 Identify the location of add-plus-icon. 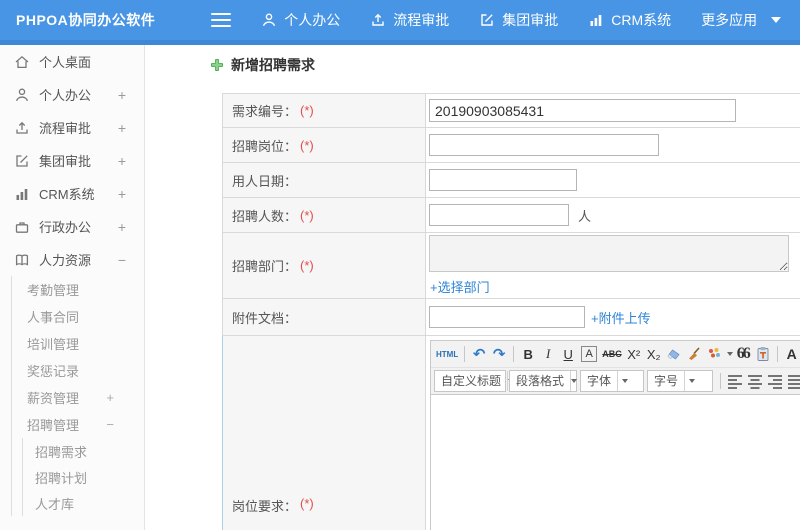
(217, 65).